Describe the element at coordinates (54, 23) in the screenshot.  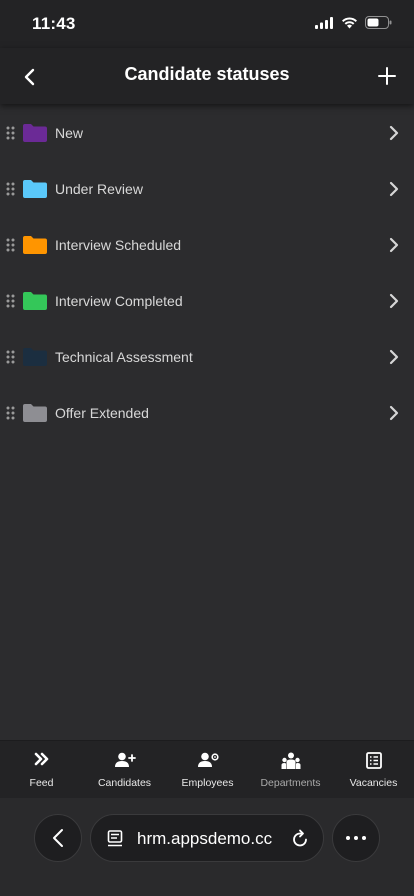
I see `status-time: 11:43` at that location.